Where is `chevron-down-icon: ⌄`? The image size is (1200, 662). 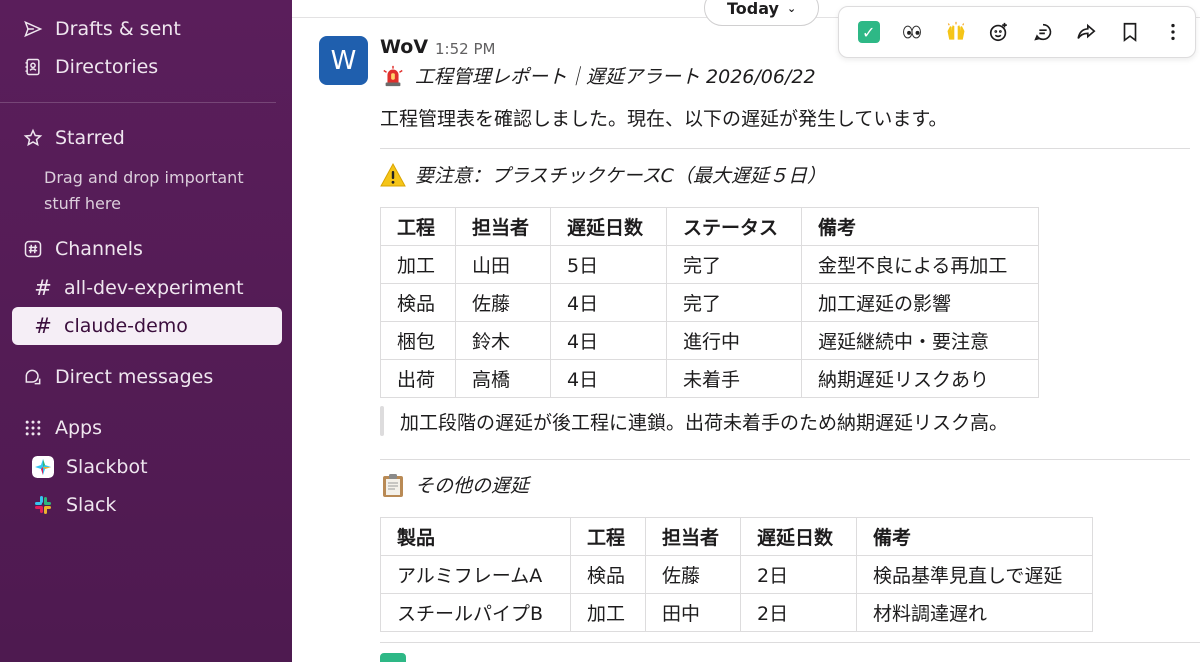
chevron-down-icon: ⌄ is located at coordinates (791, 8).